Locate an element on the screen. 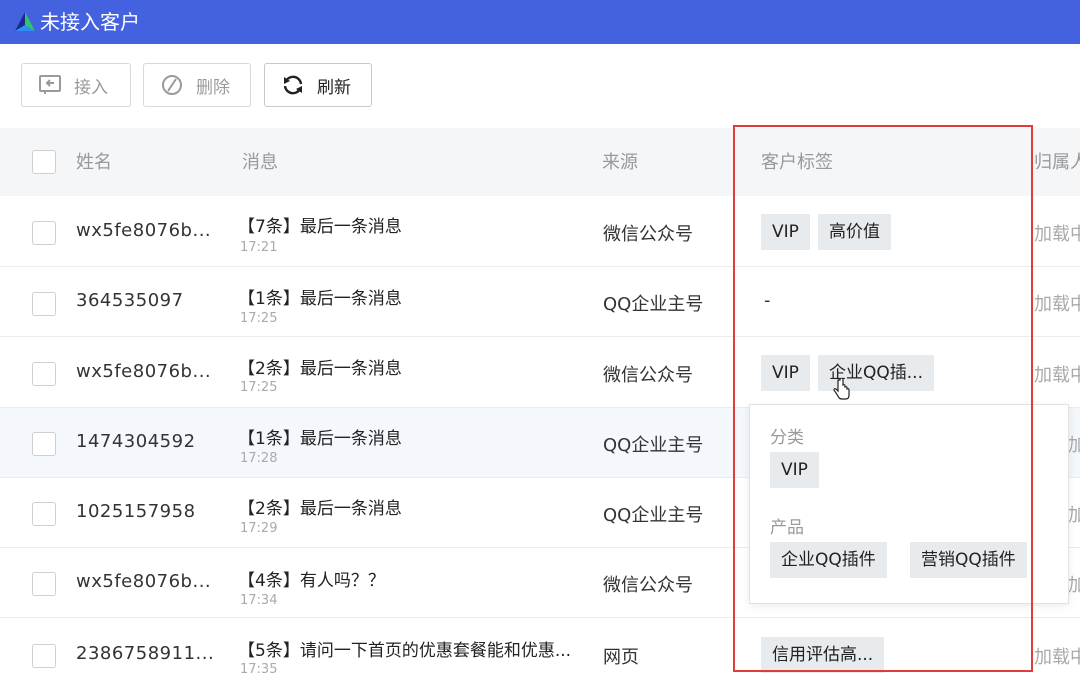 The image size is (1080, 688). popover-tag: 企业QQ插件 is located at coordinates (828, 560).